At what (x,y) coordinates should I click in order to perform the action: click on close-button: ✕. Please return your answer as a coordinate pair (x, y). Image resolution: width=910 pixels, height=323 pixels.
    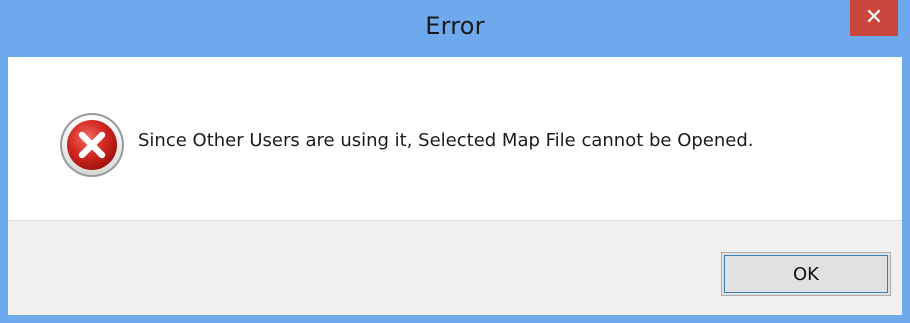
    Looking at the image, I should click on (874, 18).